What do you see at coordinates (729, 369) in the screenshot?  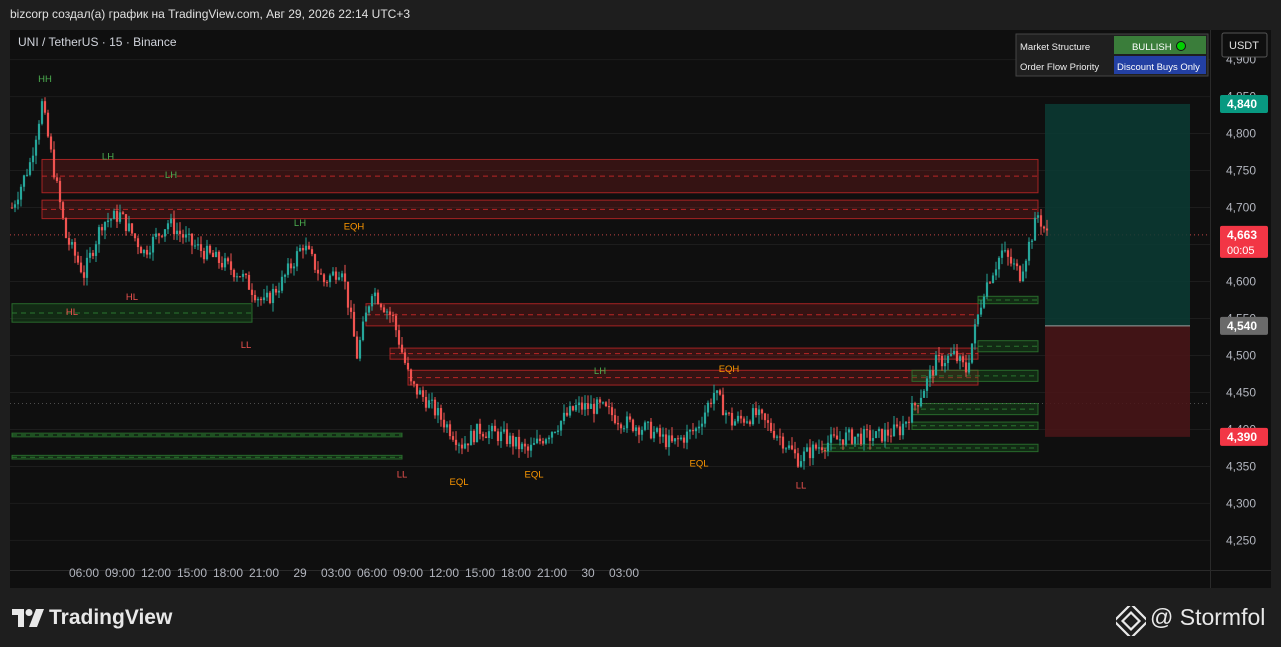 I see `structure-label-13: EQH` at bounding box center [729, 369].